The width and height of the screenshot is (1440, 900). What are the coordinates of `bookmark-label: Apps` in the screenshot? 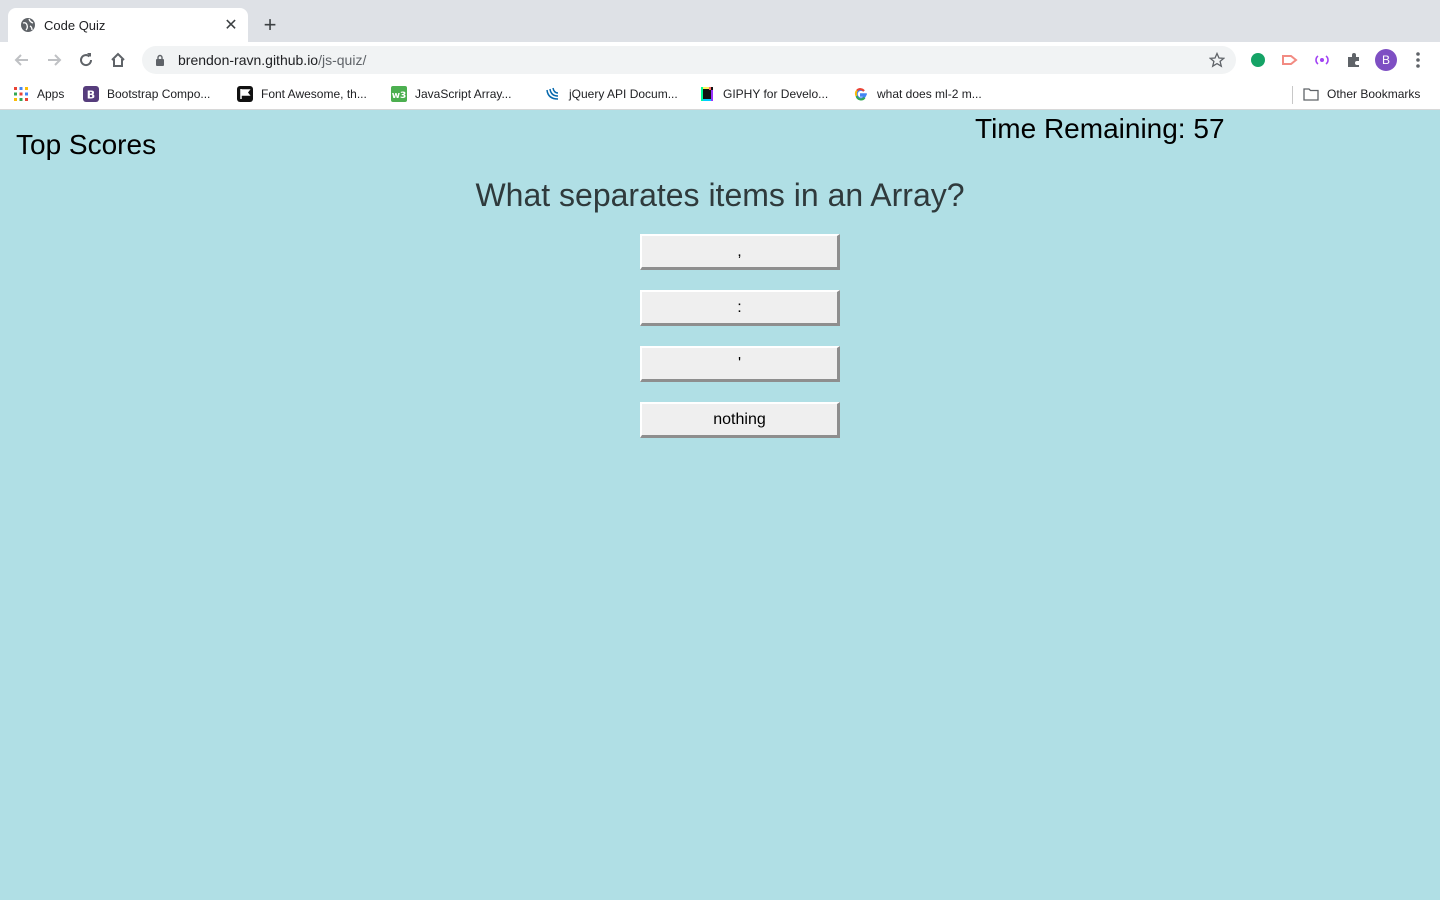 It's located at (51, 94).